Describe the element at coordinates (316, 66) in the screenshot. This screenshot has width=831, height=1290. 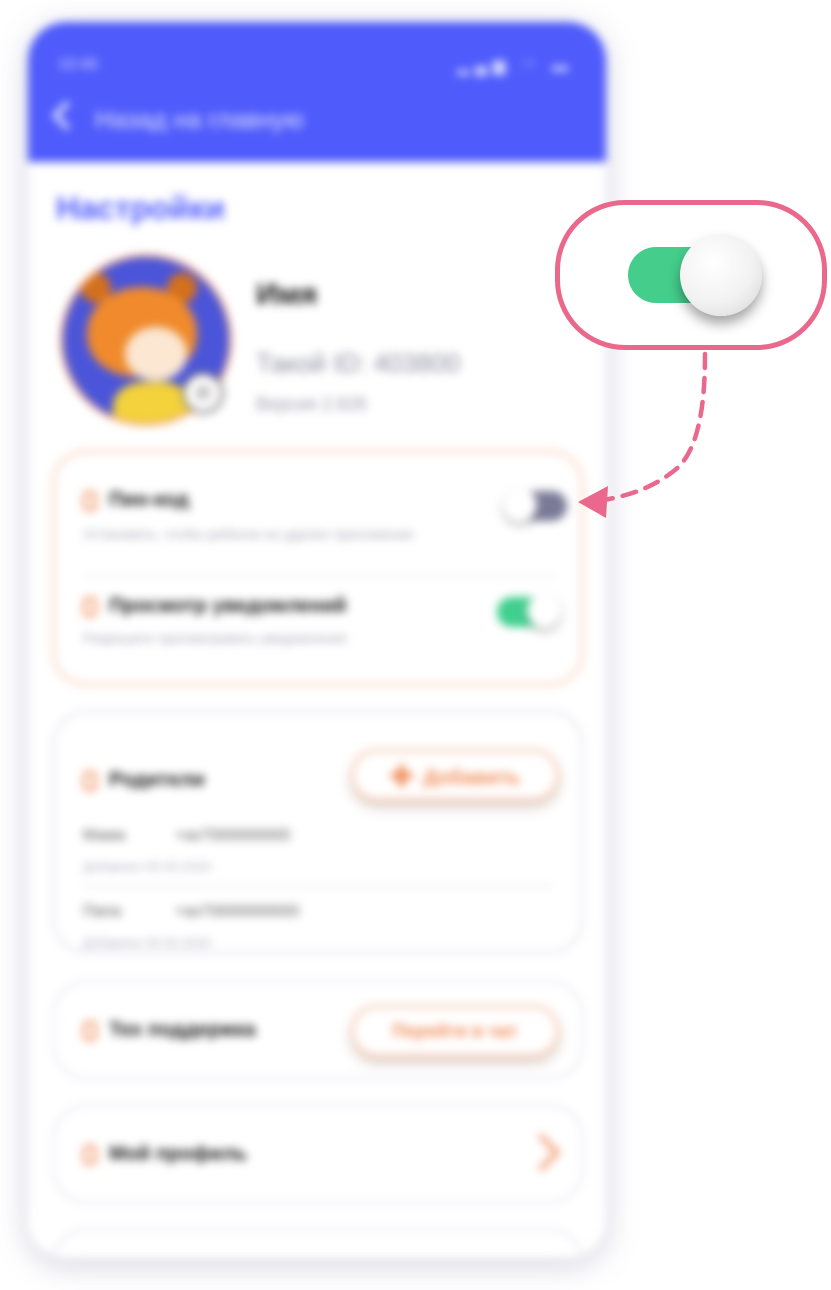
I see `status-bar: 10:40 ▂▄▆ ◠ ▬` at that location.